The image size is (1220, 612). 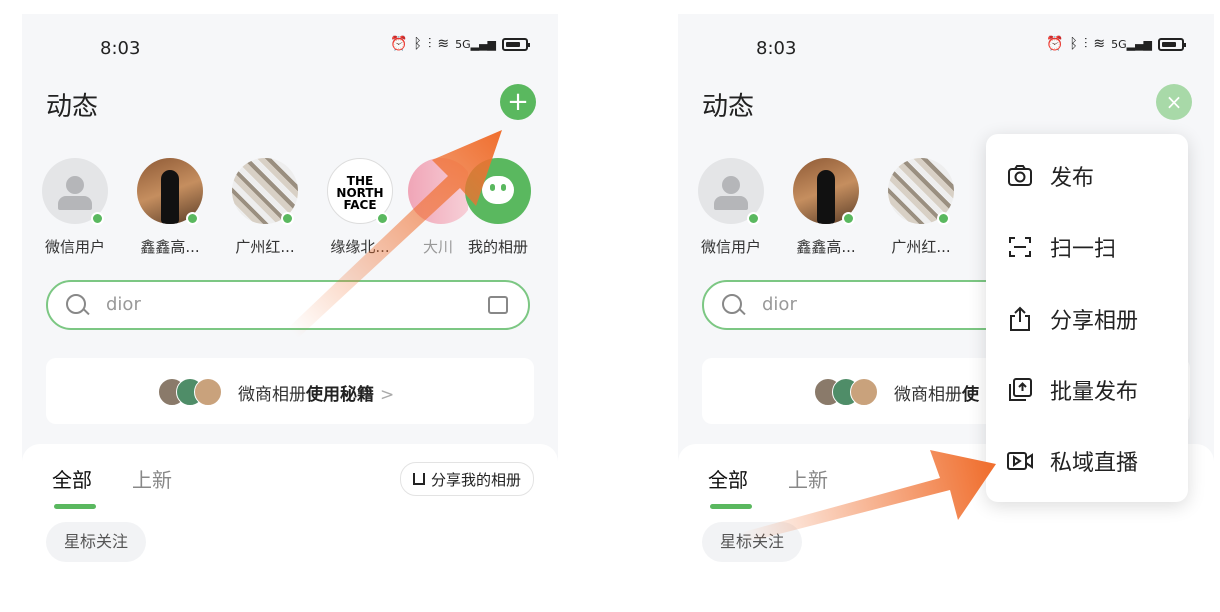 I want to click on album-app-icon, so click(x=498, y=191).